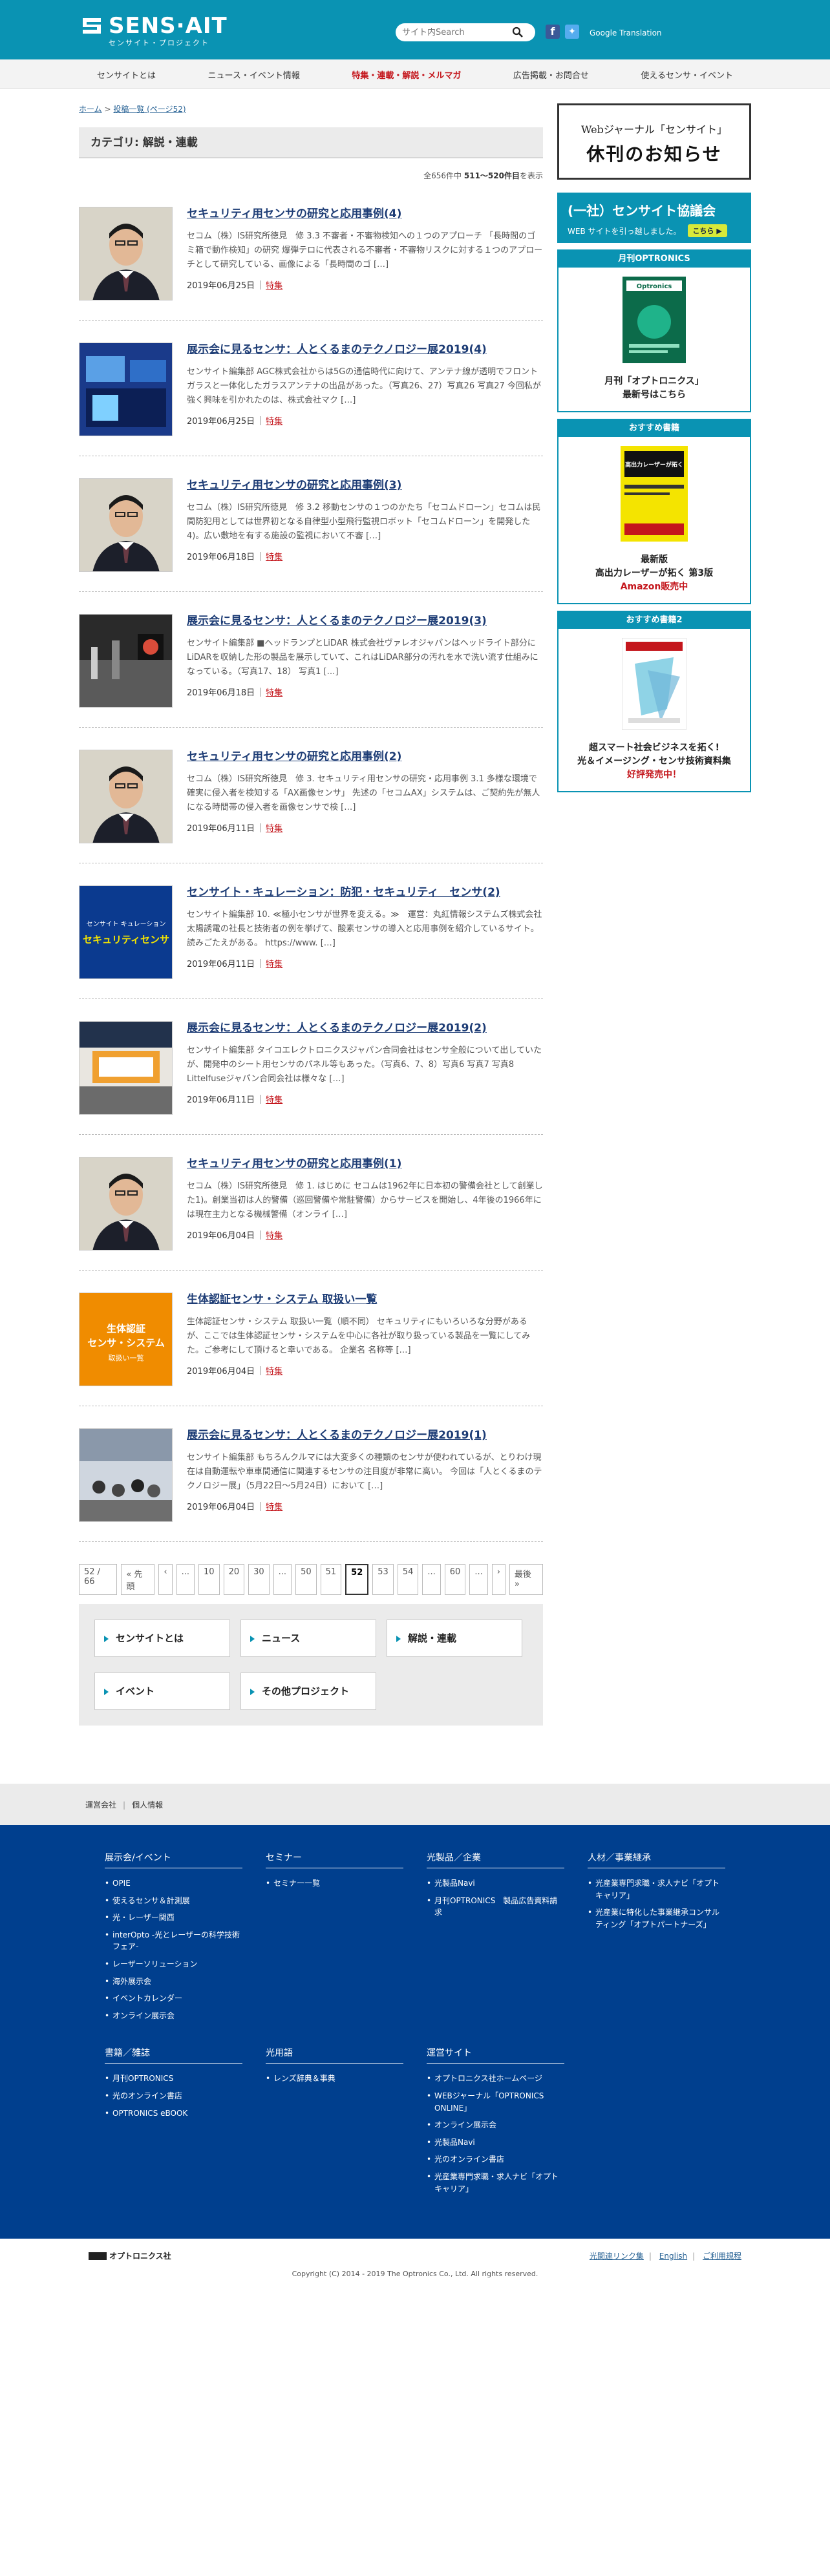 This screenshot has height=2576, width=830. I want to click on page-link: 50, so click(306, 1579).